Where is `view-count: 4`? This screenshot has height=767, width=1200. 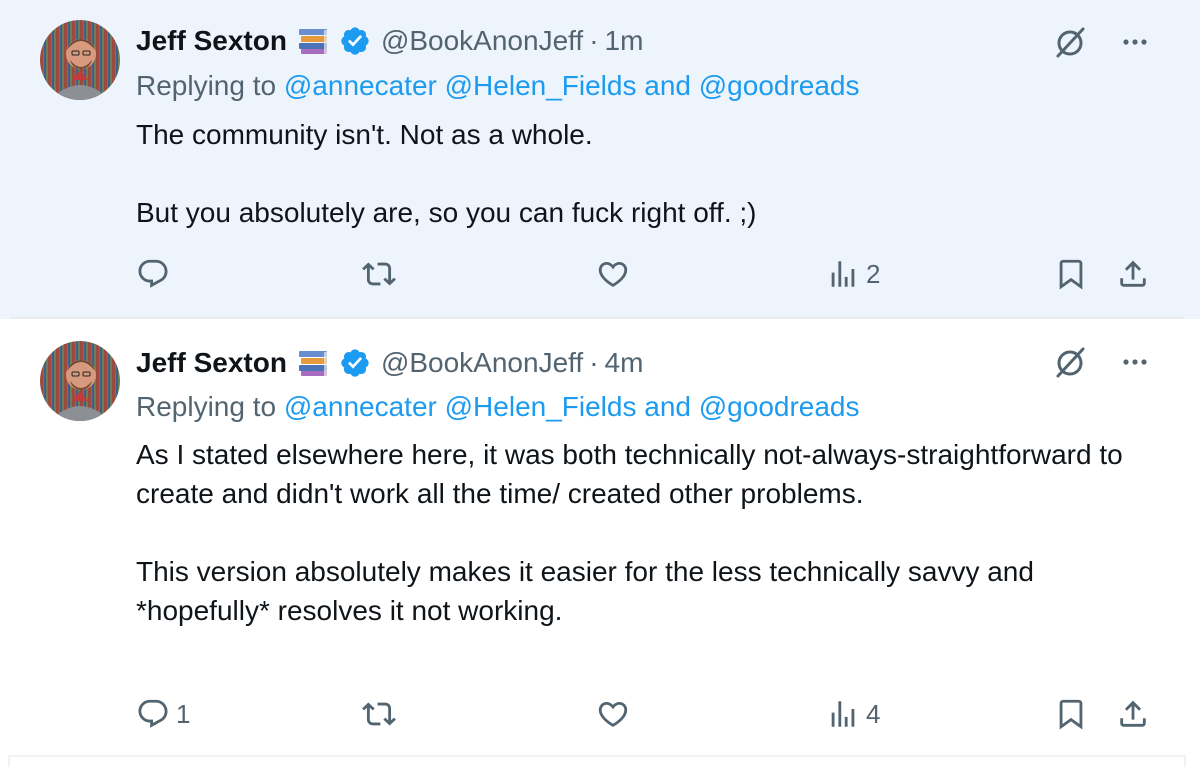 view-count: 4 is located at coordinates (873, 713).